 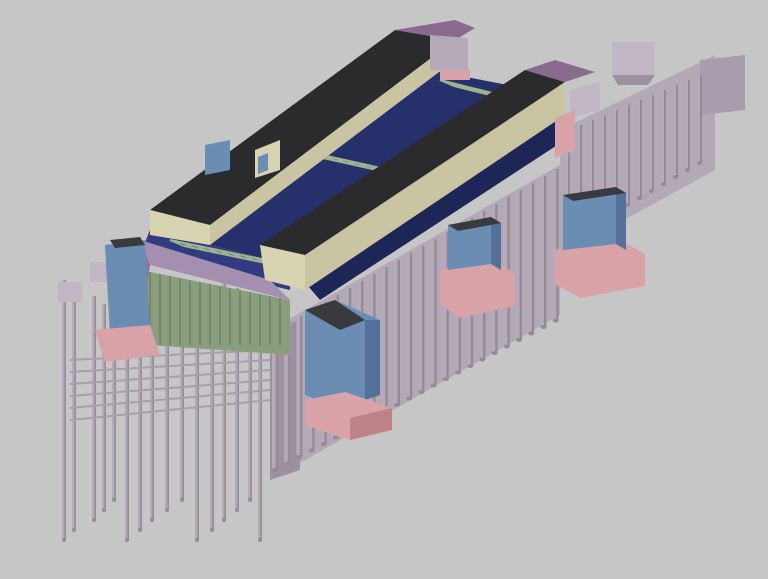 What do you see at coordinates (70, 292) in the screenshot?
I see `pile-cap-block` at bounding box center [70, 292].